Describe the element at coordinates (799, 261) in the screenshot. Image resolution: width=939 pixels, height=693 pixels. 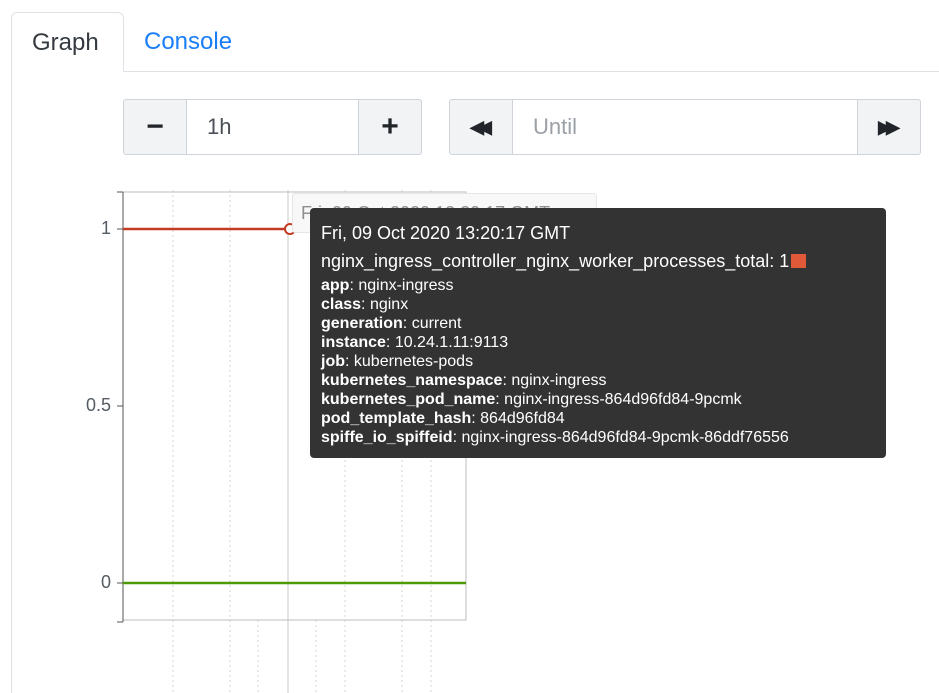
I see `series-color-swatch` at that location.